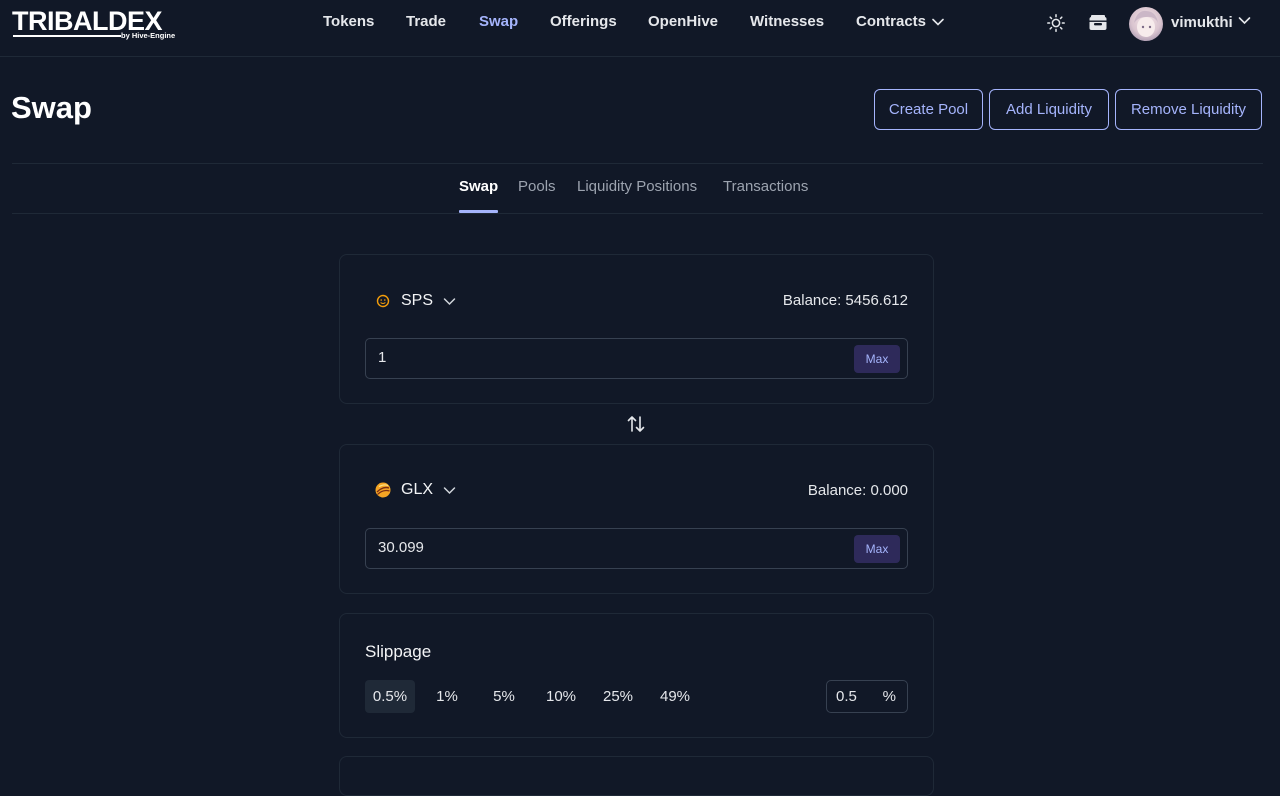 The image size is (1280, 796). I want to click on page-title: Swap, so click(51, 107).